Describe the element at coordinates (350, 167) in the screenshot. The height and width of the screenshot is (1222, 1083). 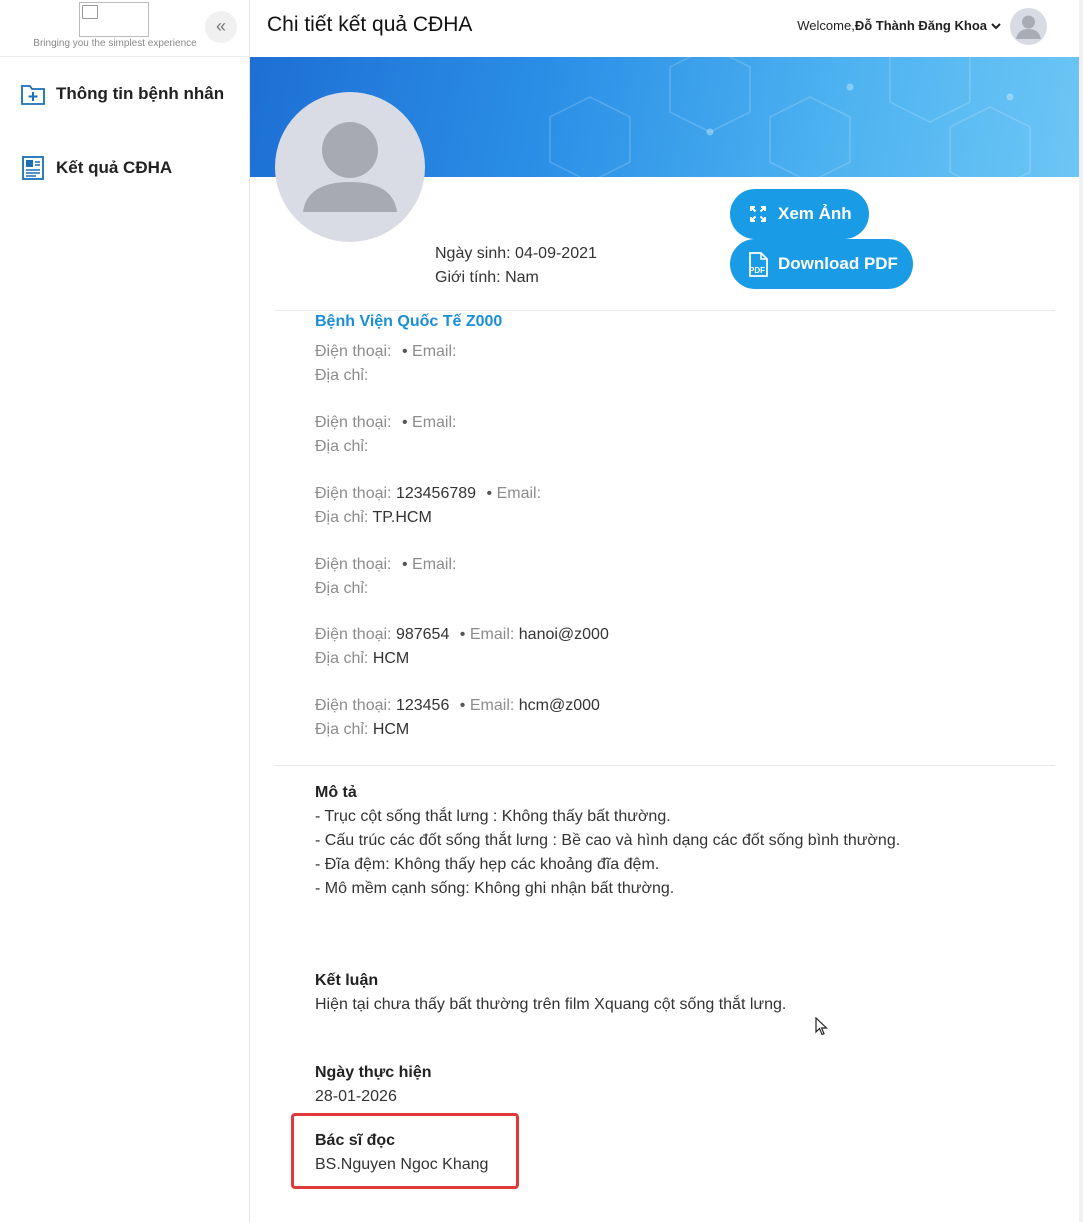
I see `patient-avatar` at that location.